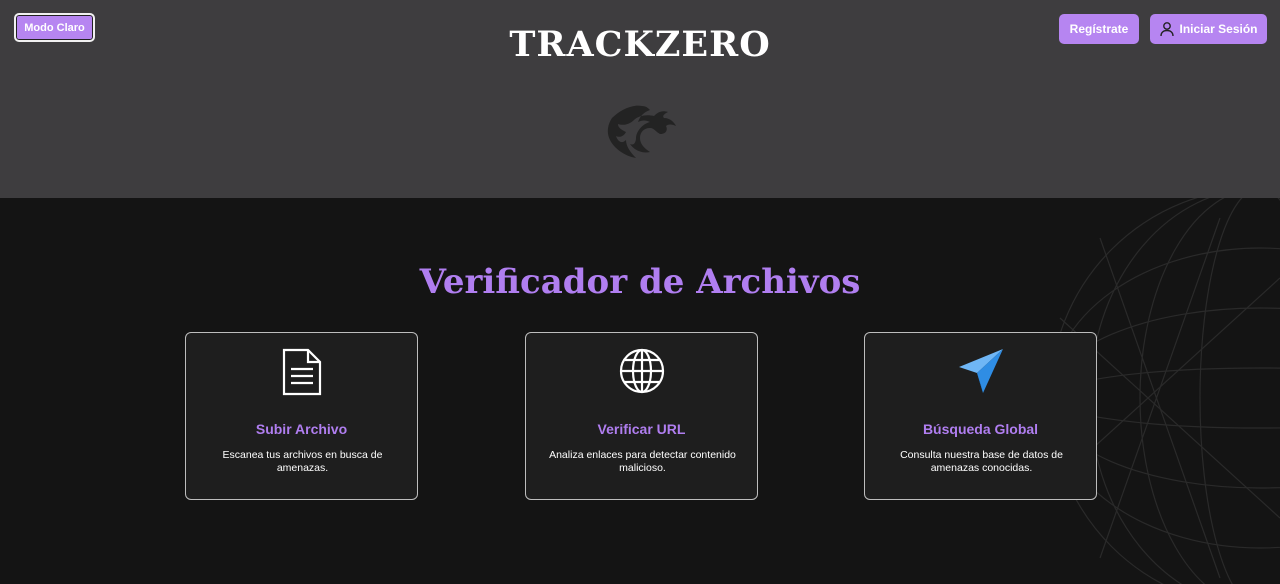  What do you see at coordinates (1167, 29) in the screenshot?
I see `user-icon` at bounding box center [1167, 29].